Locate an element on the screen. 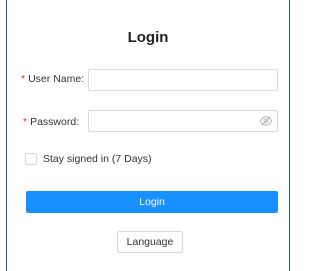  username-input is located at coordinates (183, 80).